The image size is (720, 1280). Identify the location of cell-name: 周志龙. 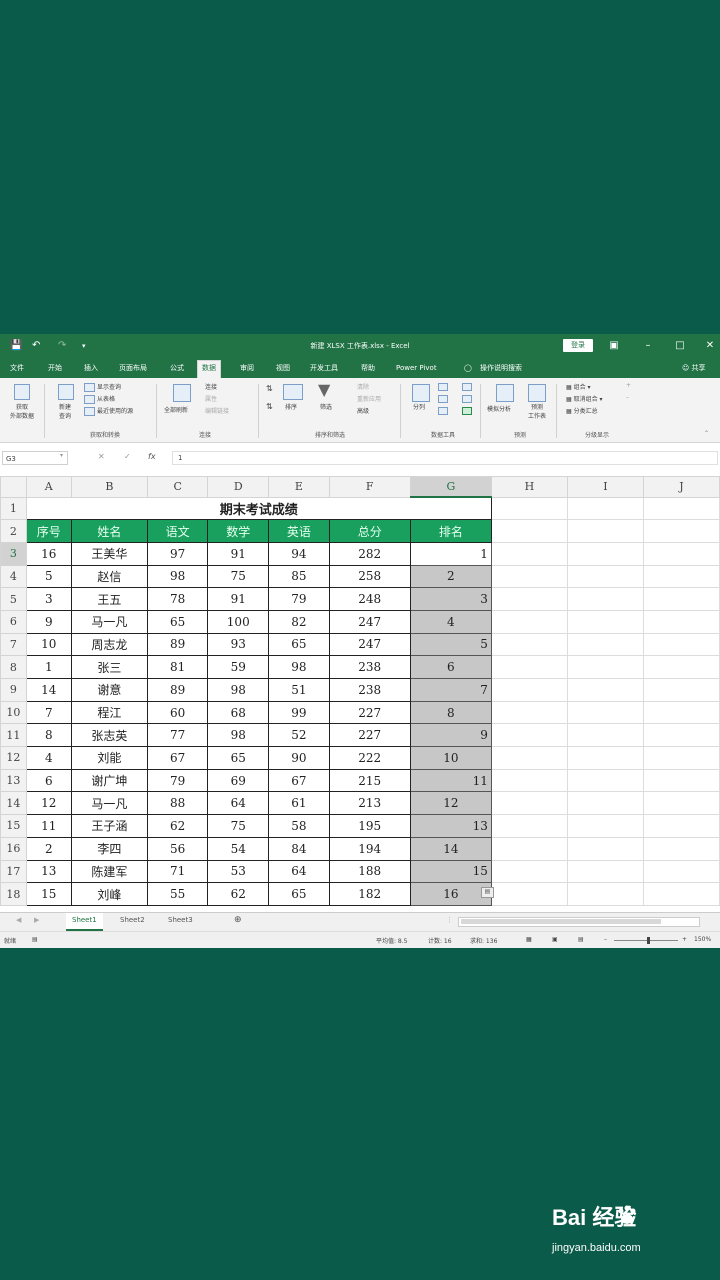
(109, 644).